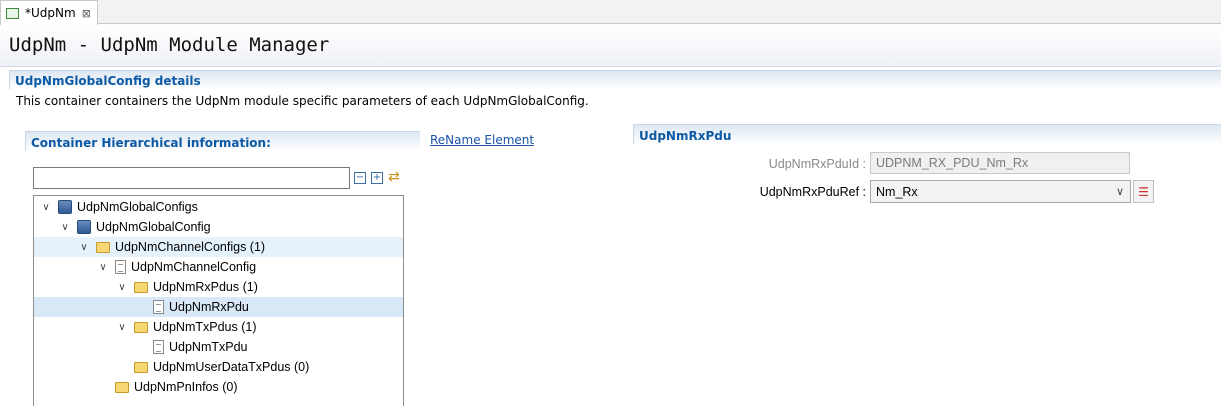  What do you see at coordinates (897, 191) in the screenshot?
I see `rx-pdu-ref-value: Nm_Rx` at bounding box center [897, 191].